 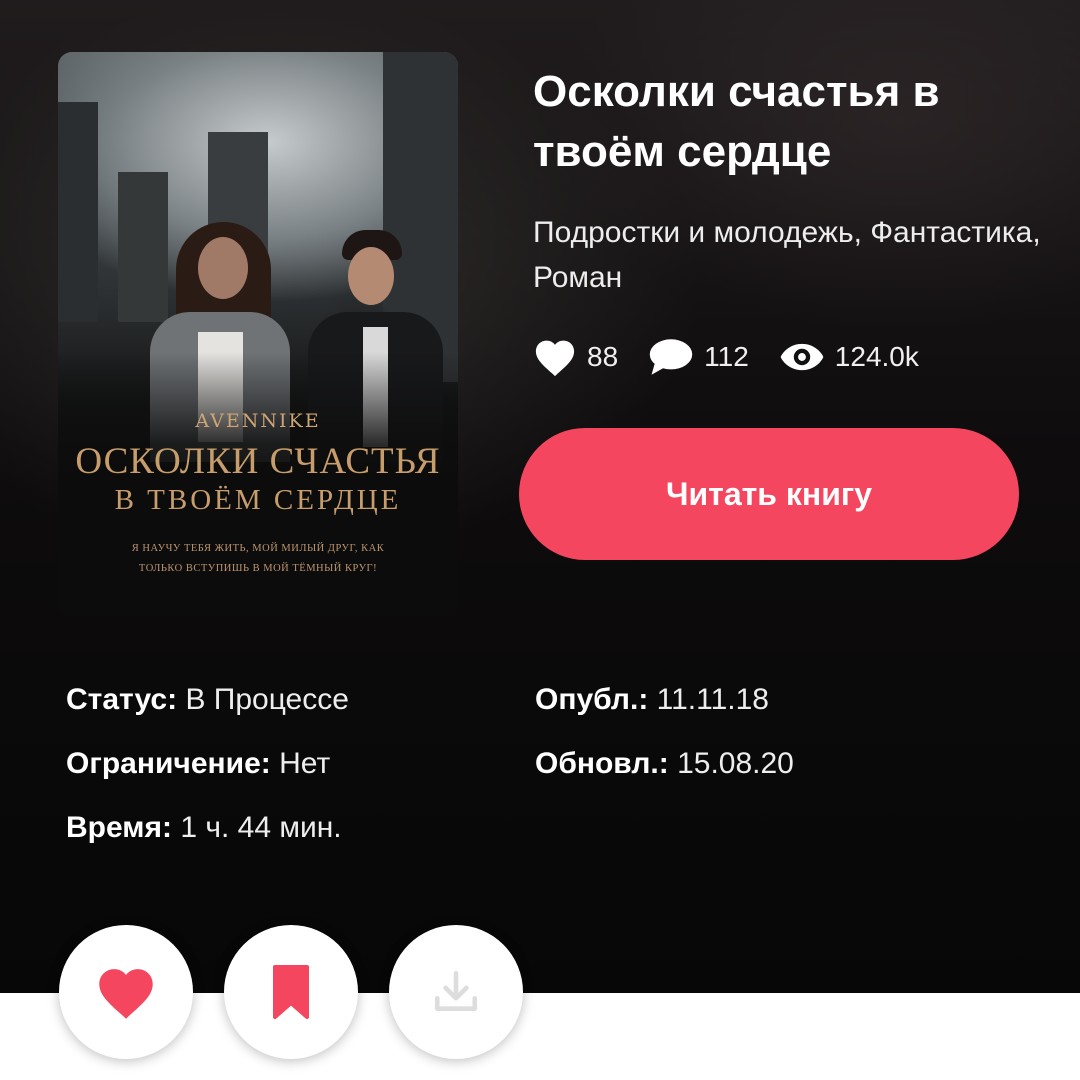 I want to click on comments-stat: 112, so click(x=698, y=357).